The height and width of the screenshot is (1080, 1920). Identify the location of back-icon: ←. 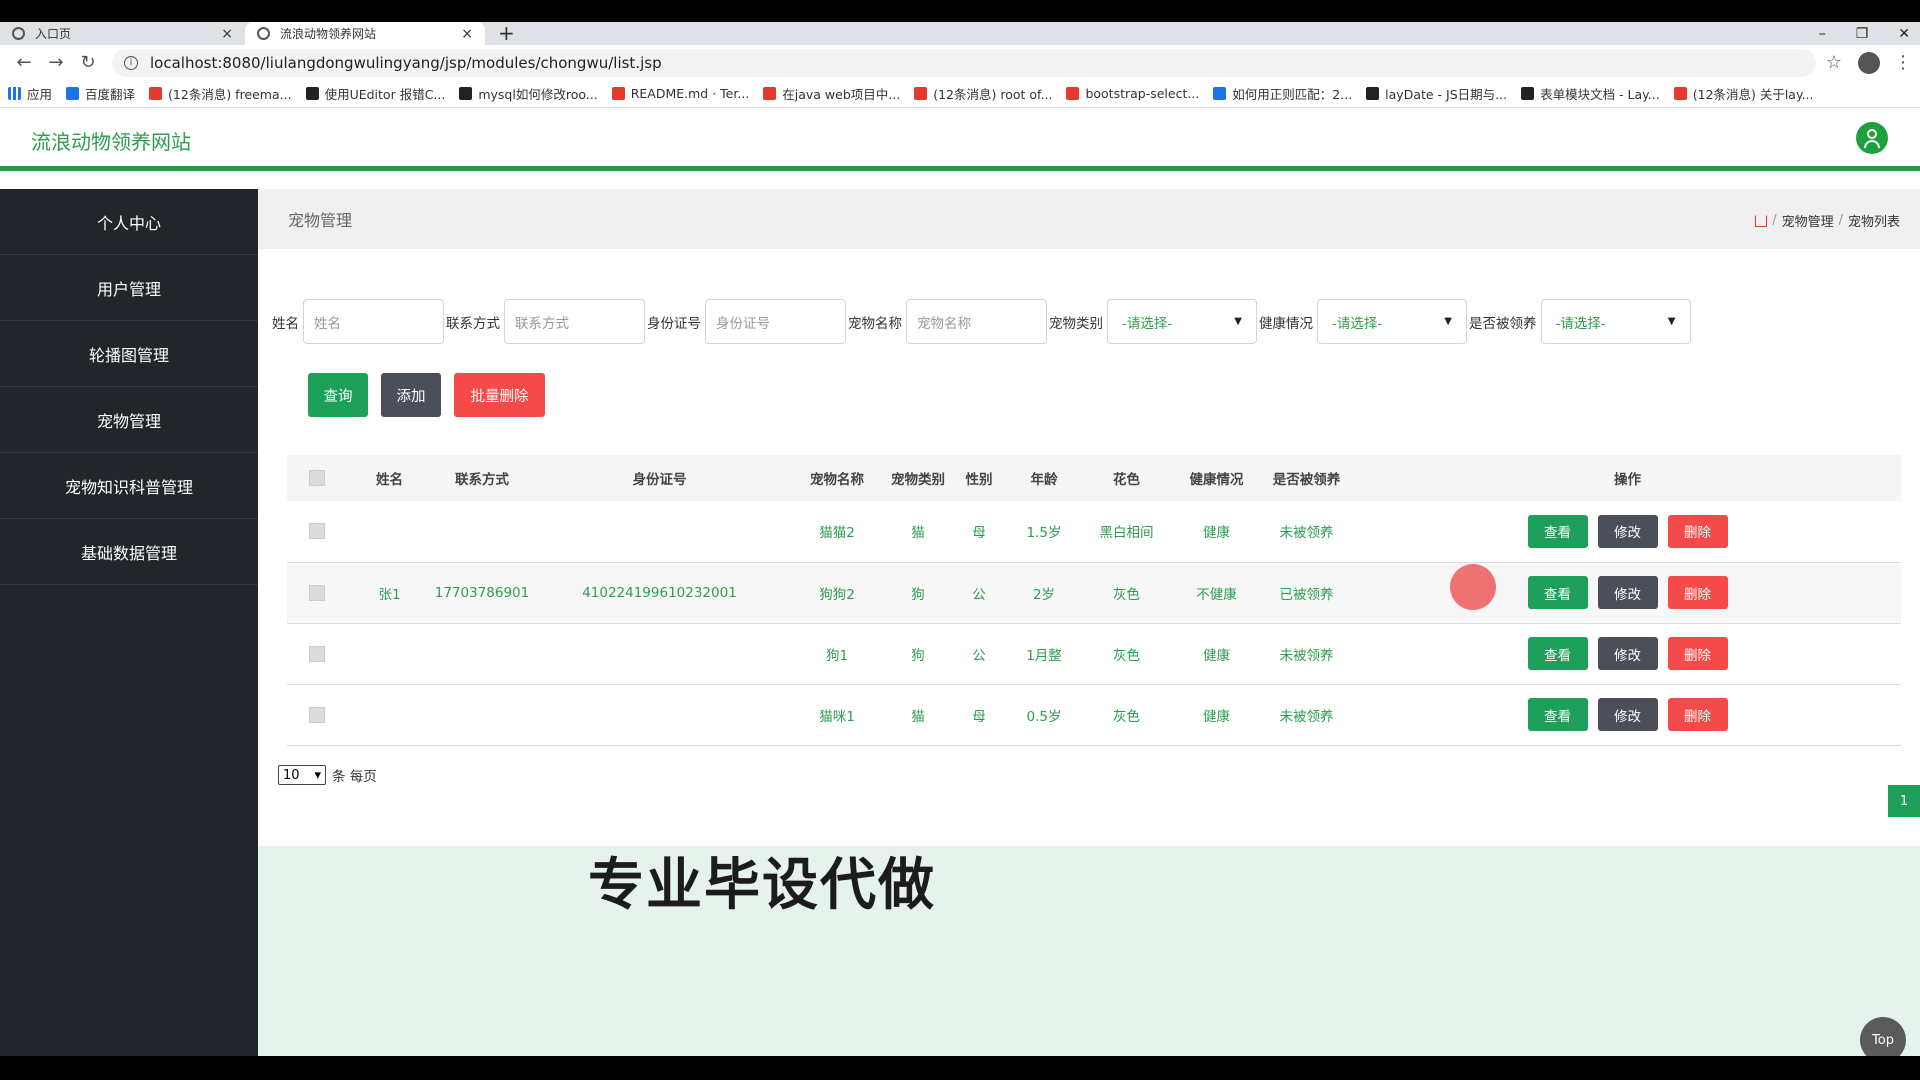
(24, 62).